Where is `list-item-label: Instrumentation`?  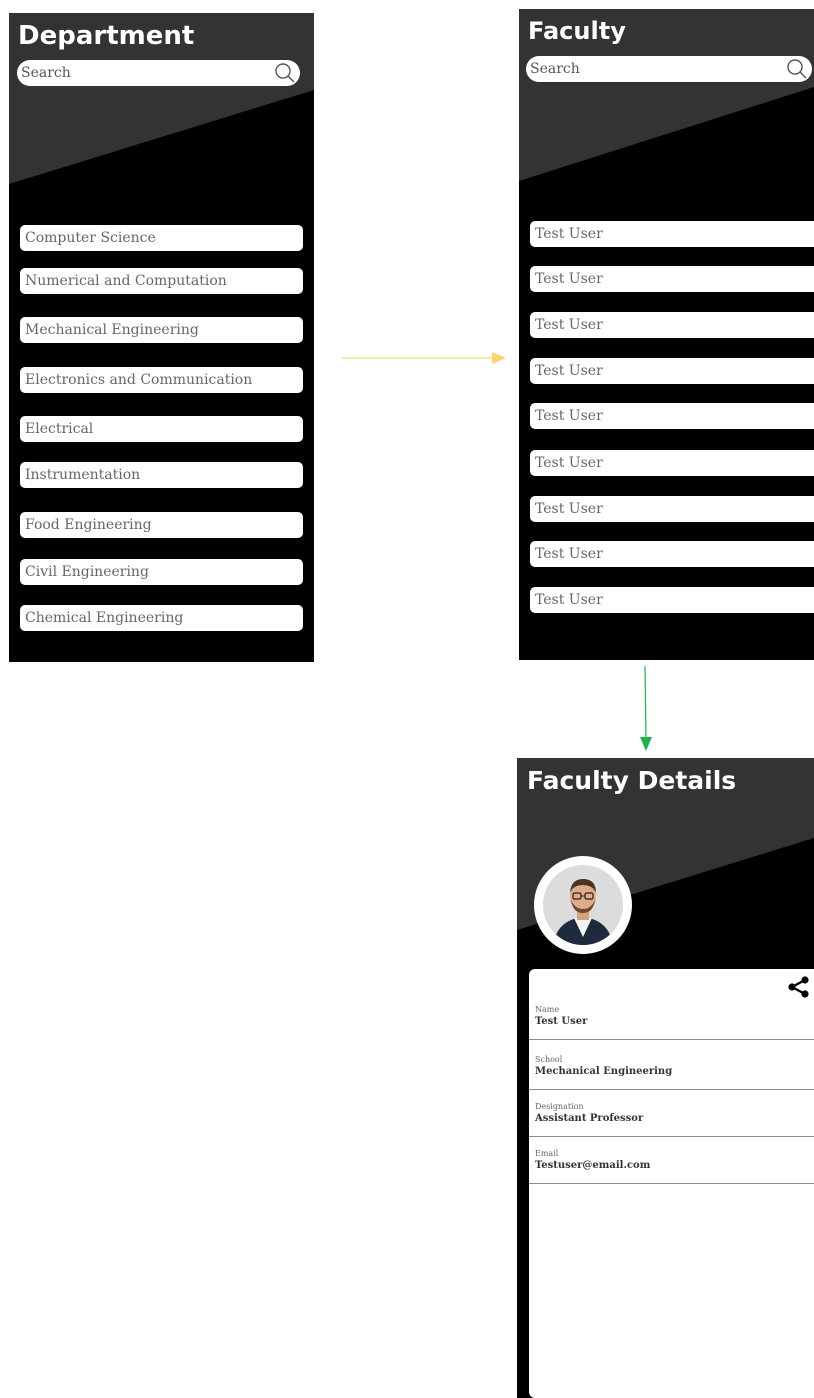
list-item-label: Instrumentation is located at coordinates (83, 475).